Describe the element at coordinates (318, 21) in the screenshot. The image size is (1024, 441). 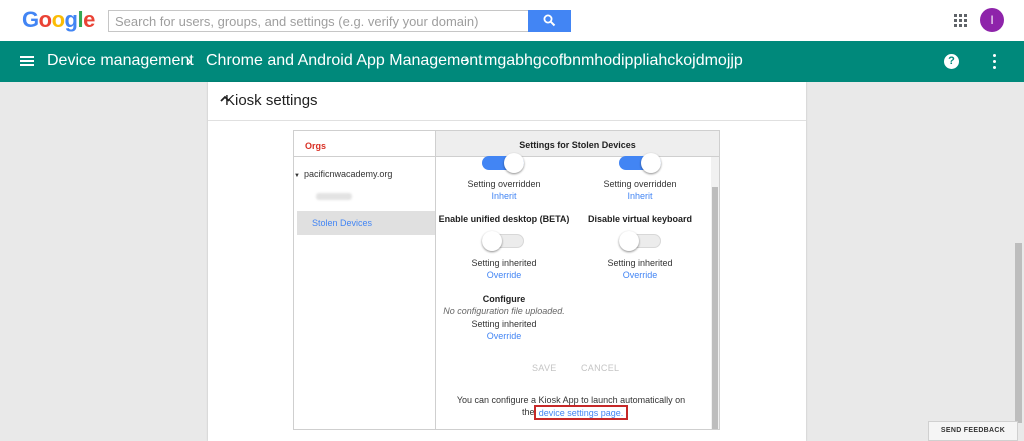
I see `search-input` at that location.